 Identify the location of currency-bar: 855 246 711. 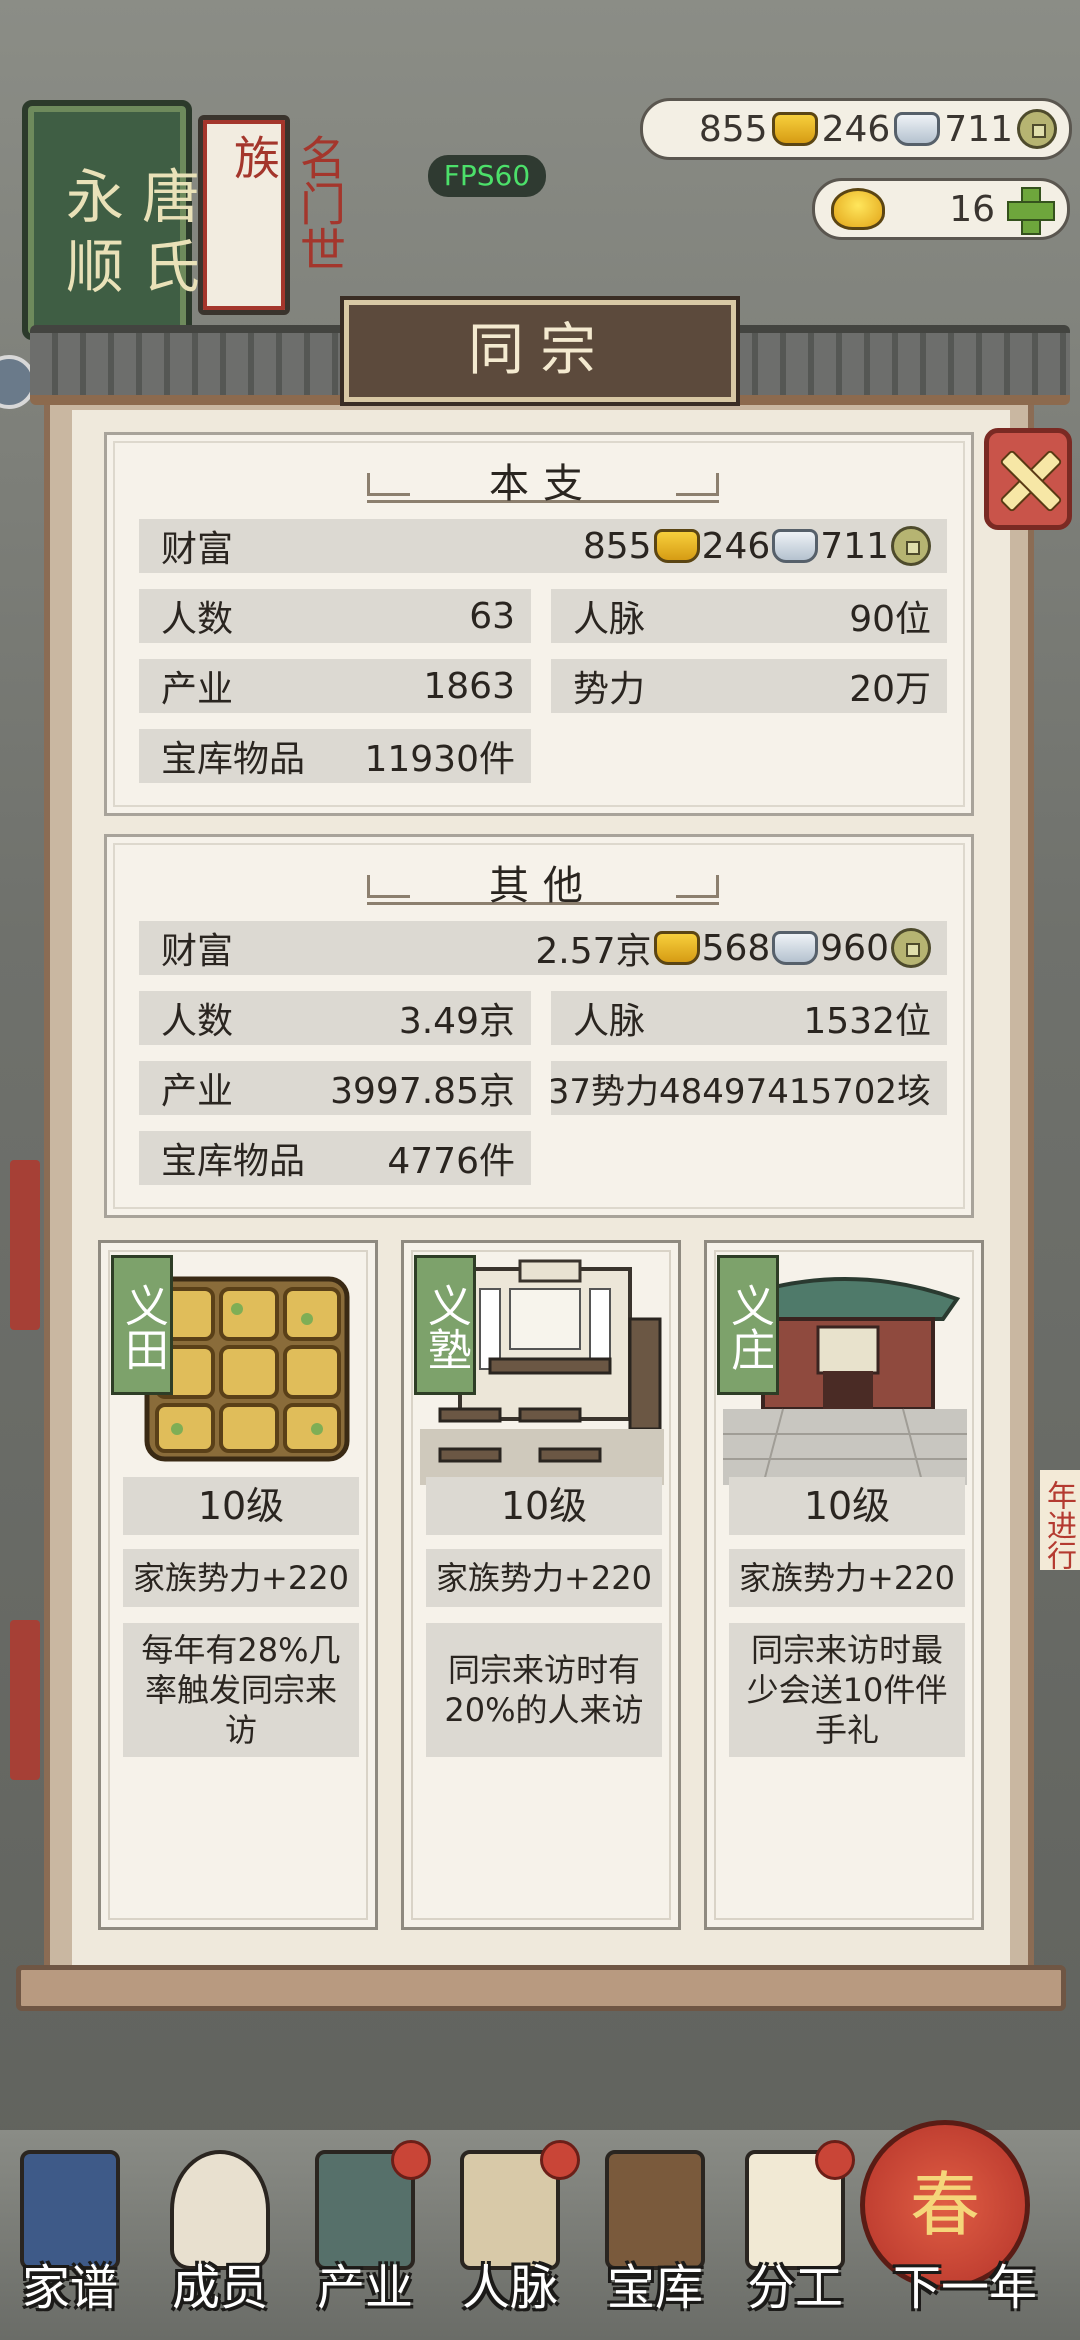
(856, 129).